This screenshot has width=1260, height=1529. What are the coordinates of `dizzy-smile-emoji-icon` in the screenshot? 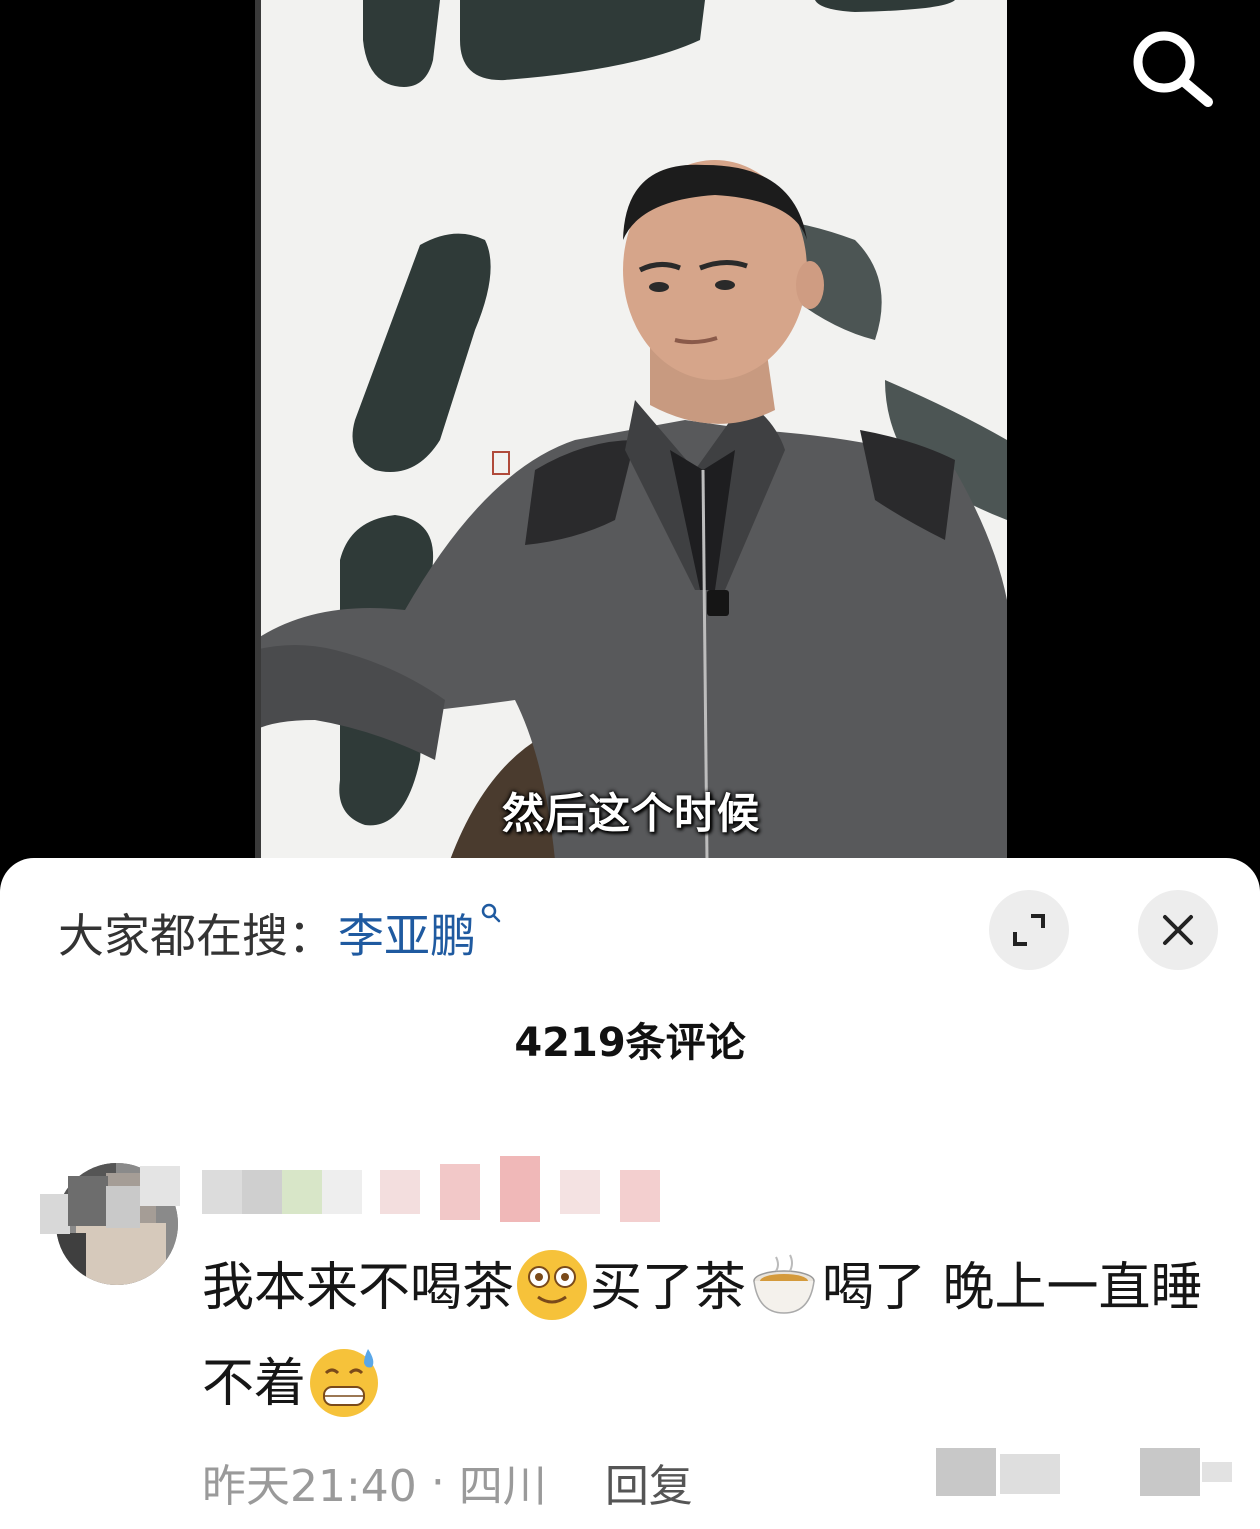 It's located at (552, 1285).